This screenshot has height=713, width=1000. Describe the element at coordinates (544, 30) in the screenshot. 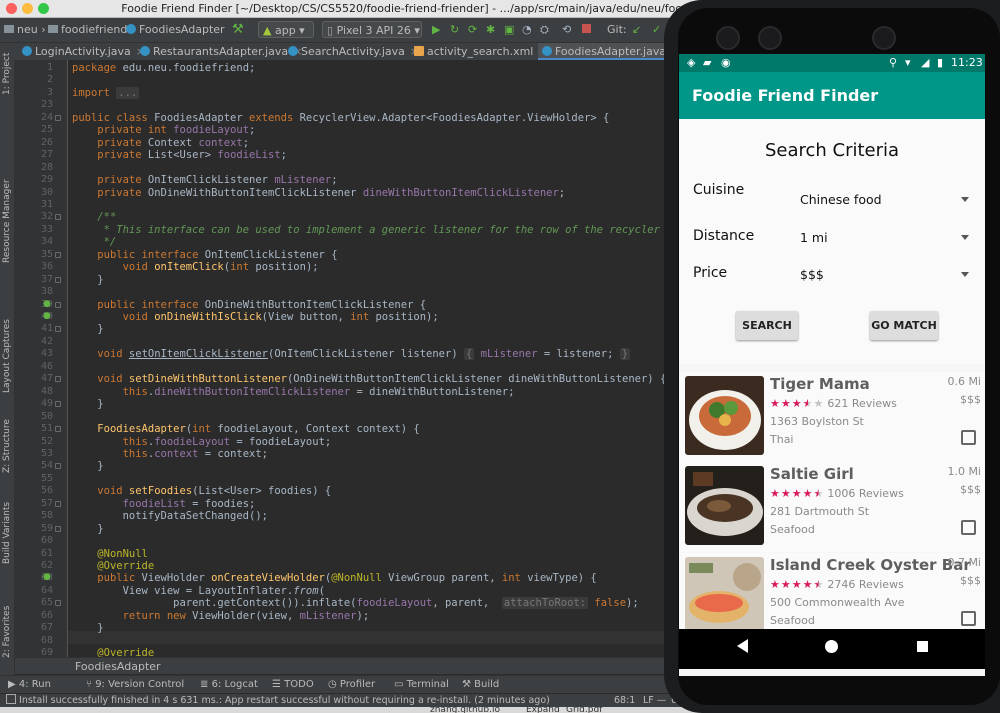

I see `attach-debugger-icon: ⛭` at that location.